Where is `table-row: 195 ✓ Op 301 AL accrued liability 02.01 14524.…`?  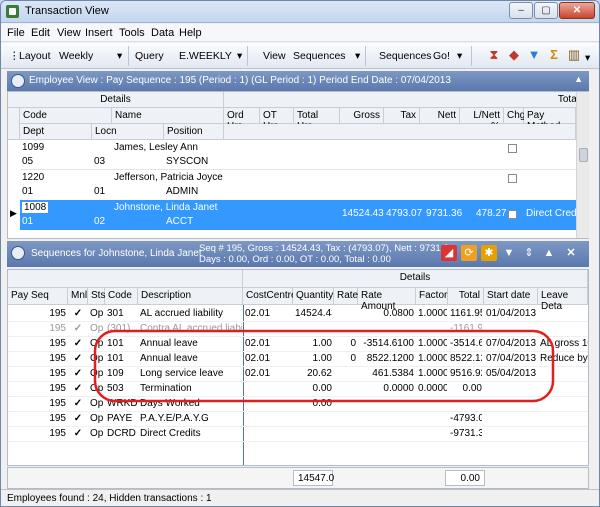
table-row: 195 ✓ Op 301 AL accrued liability 02.01 14524.… is located at coordinates (298, 314).